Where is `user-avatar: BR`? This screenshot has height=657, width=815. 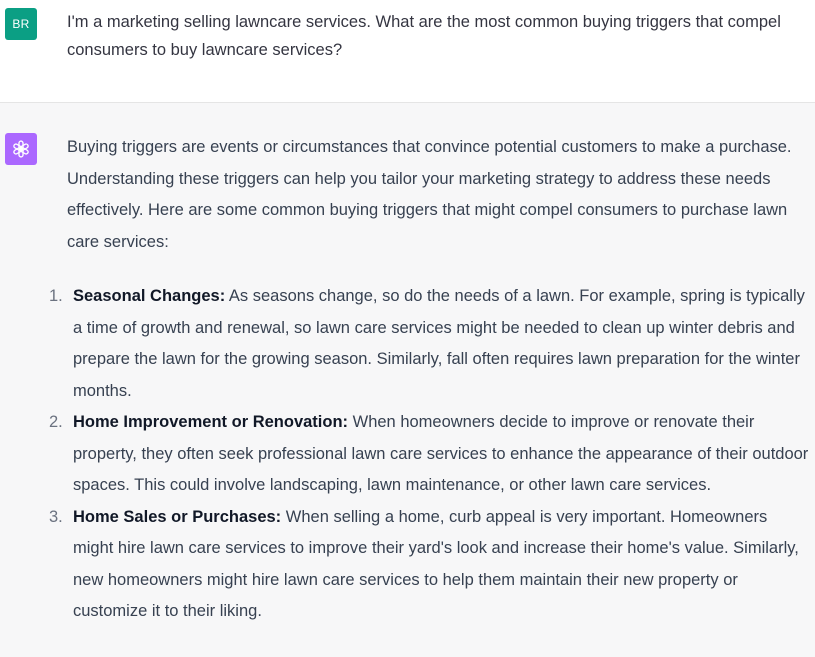
user-avatar: BR is located at coordinates (21, 24).